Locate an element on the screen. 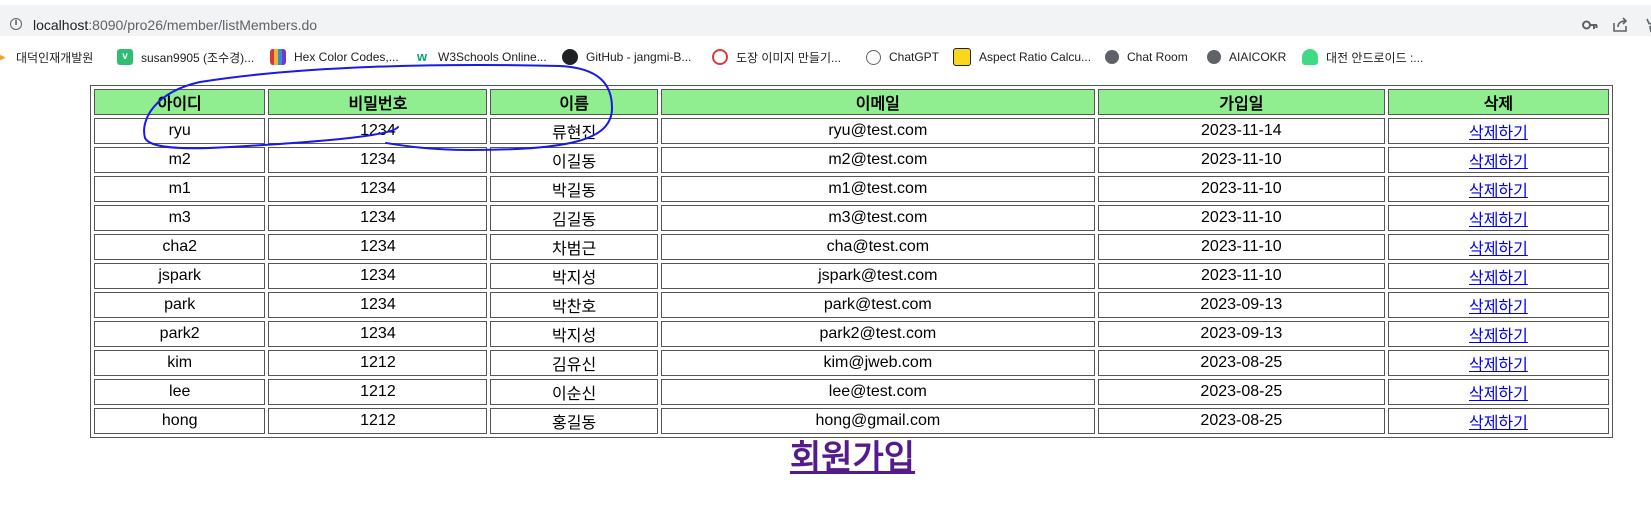 This screenshot has height=529, width=1651. signup-link: 회원가입 is located at coordinates (825, 454).